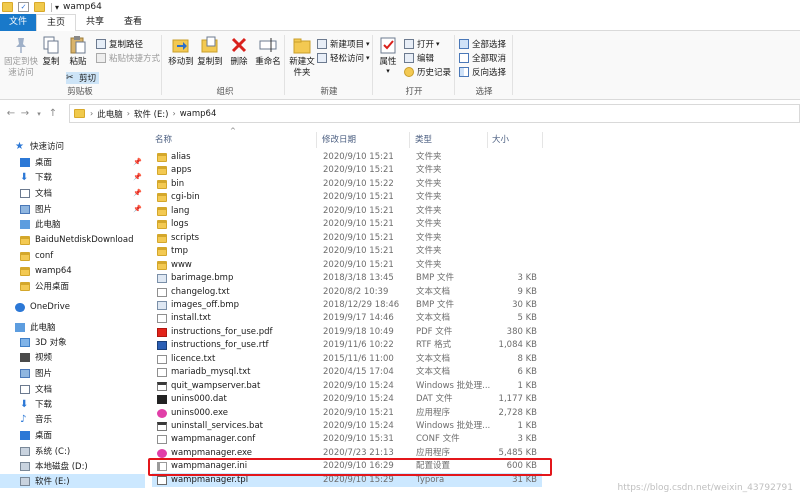 This screenshot has height=495, width=800. Describe the element at coordinates (181, 51) in the screenshot. I see `move-to-button: 移动到` at that location.